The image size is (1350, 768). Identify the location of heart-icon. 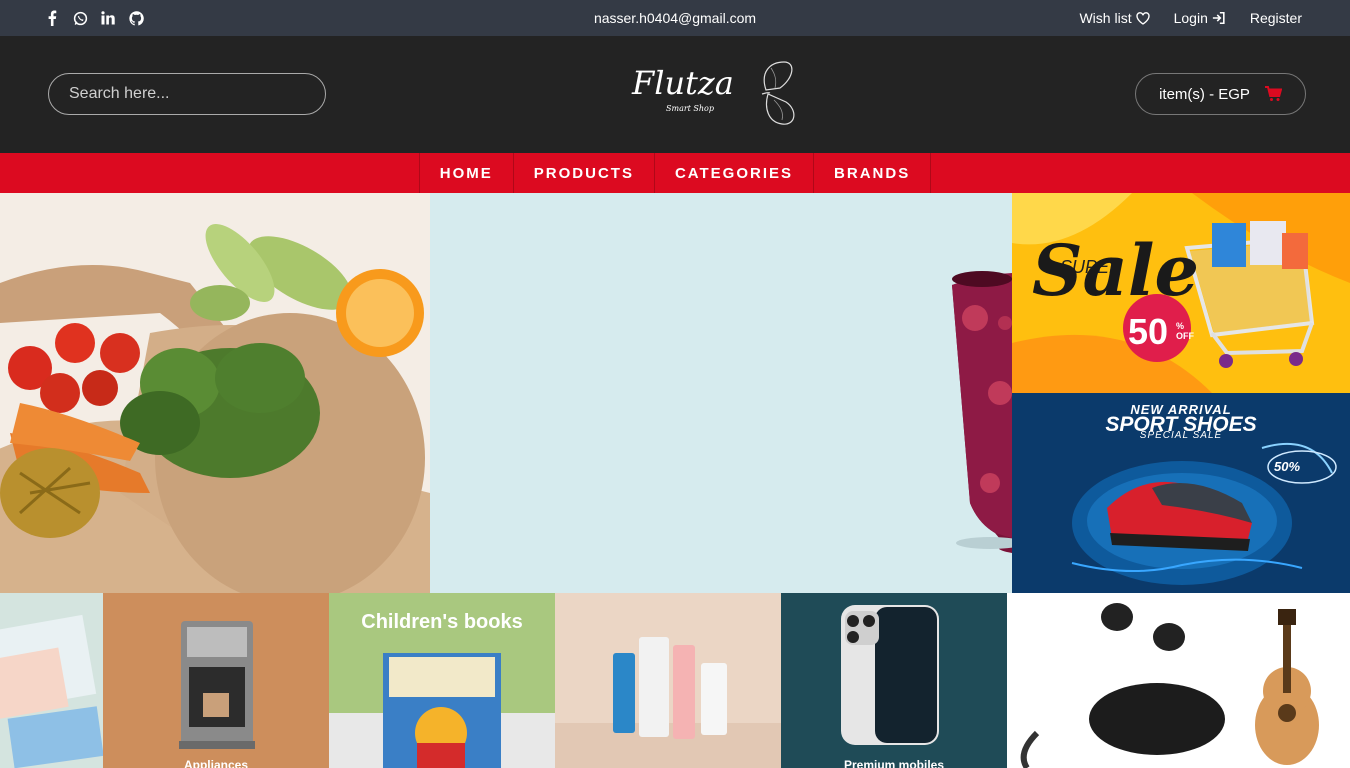
(1142, 18).